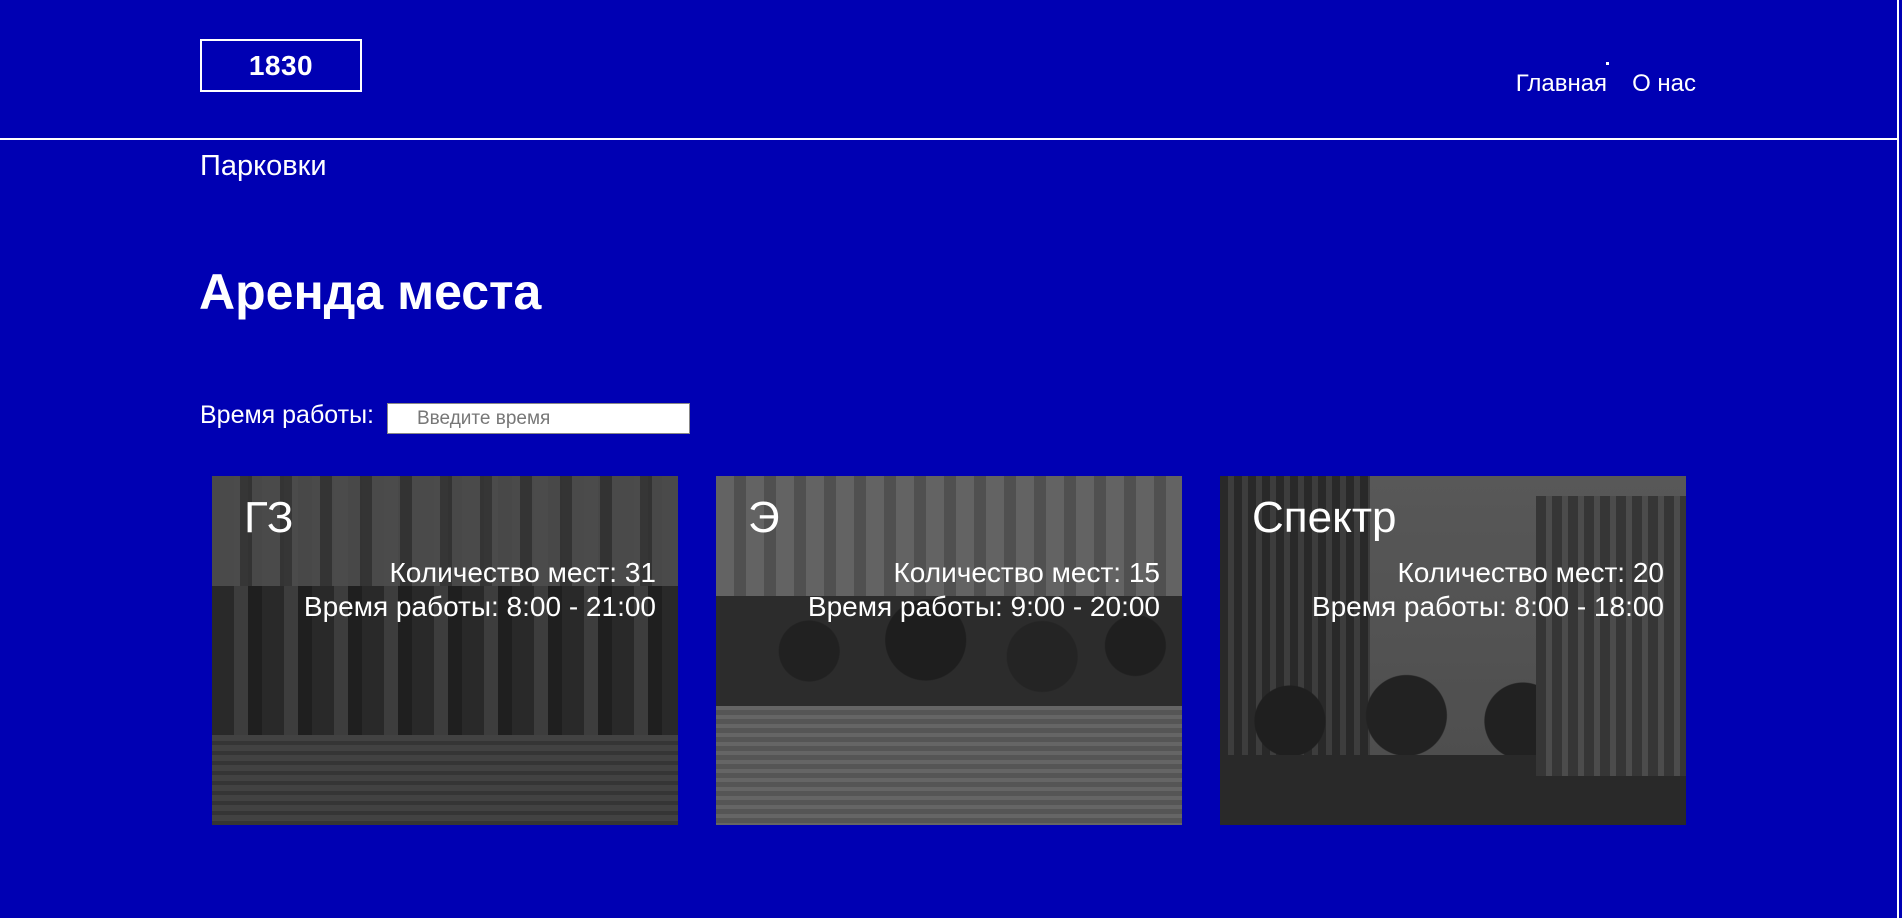  I want to click on nav-link-home-label: Главная, so click(1561, 83).